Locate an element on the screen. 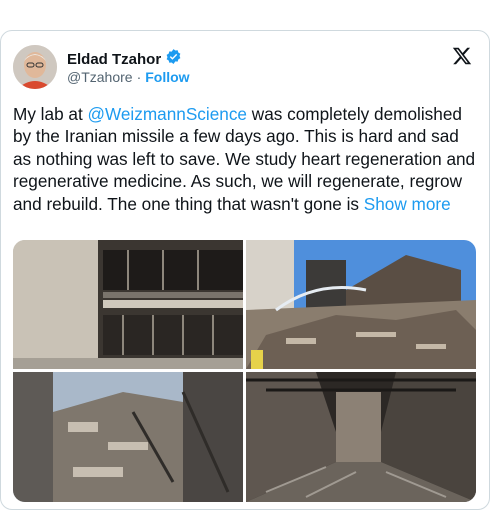 The image size is (496, 510). page-top is located at coordinates (248, 4).